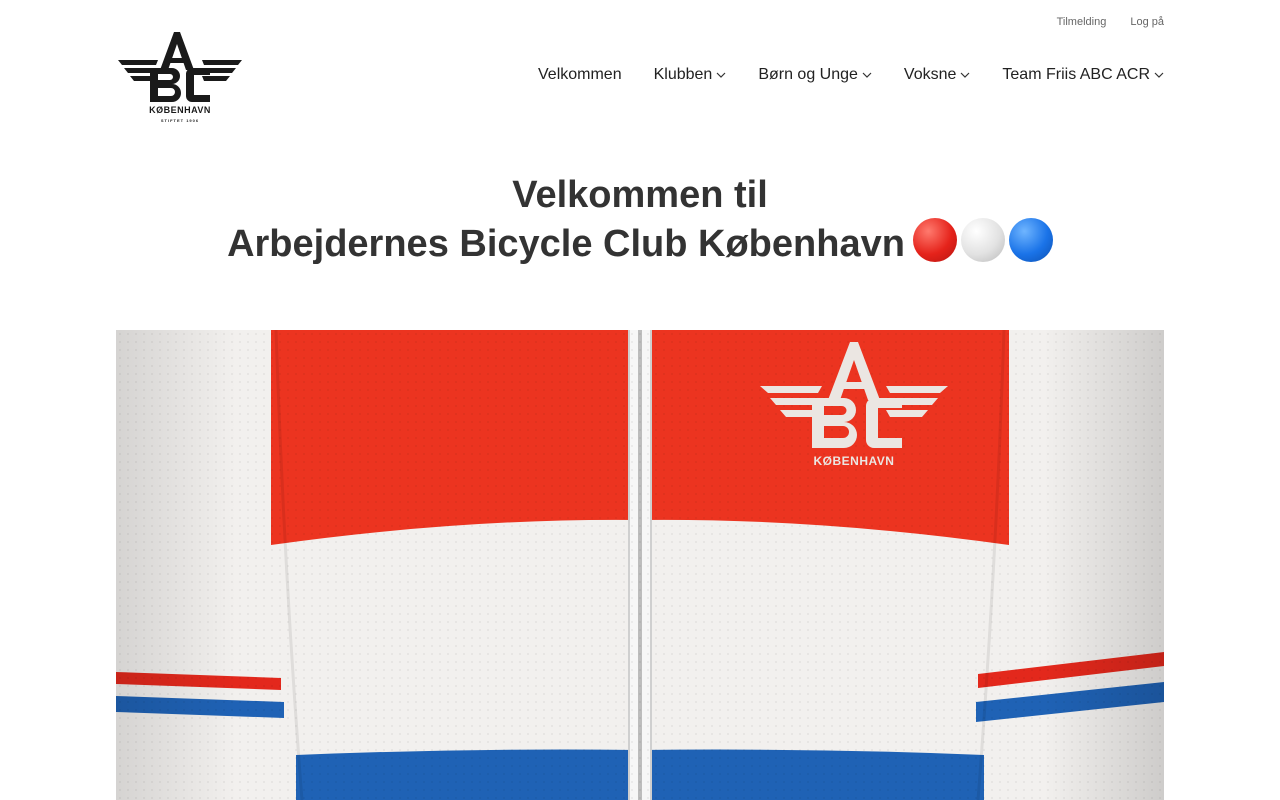 This screenshot has width=1280, height=800. What do you see at coordinates (854, 461) in the screenshot?
I see `jersey-logo-city-text: KØBENHAVN` at bounding box center [854, 461].